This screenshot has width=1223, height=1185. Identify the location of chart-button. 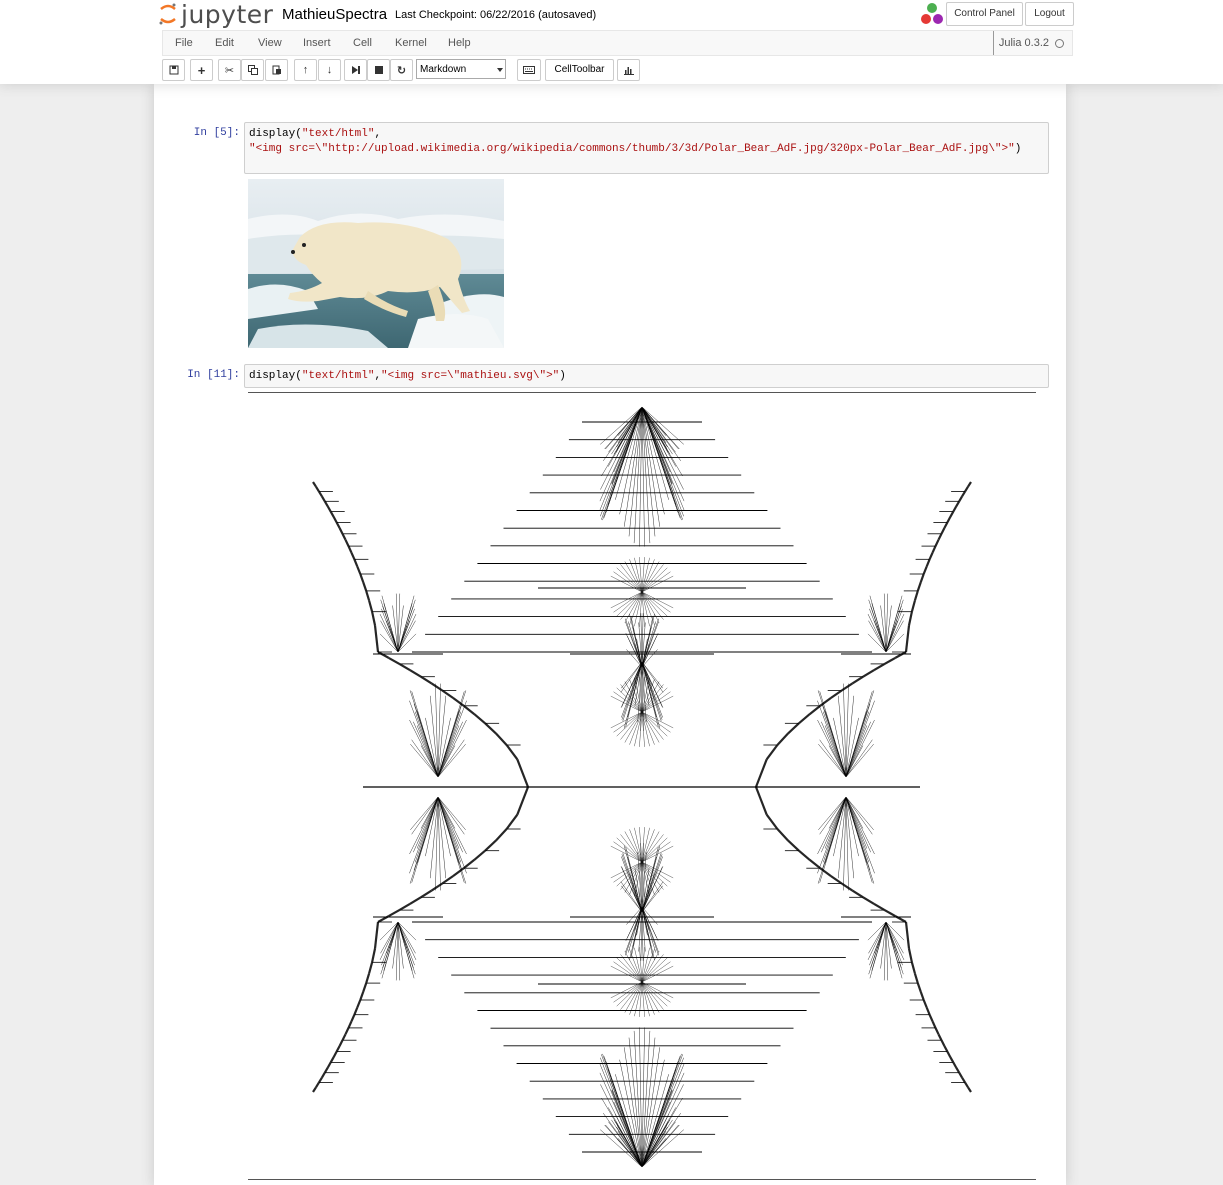
(628, 70).